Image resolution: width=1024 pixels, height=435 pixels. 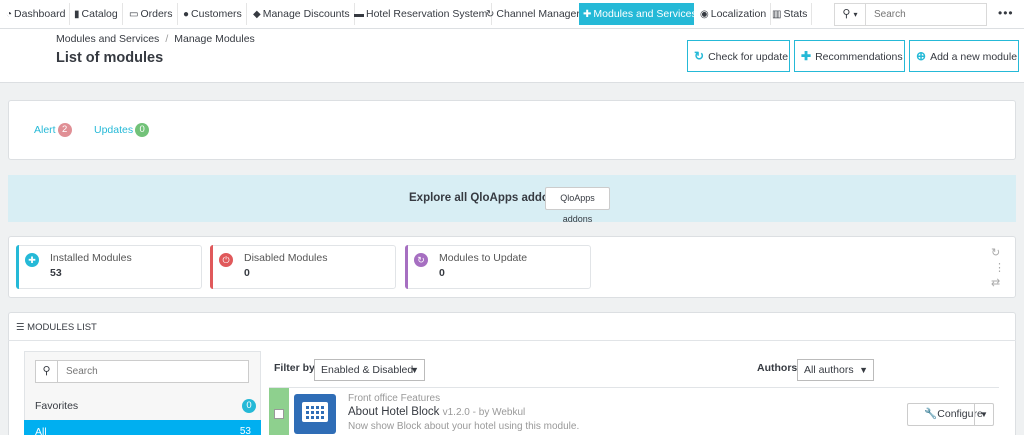 I want to click on nav-item-manage-discounts: ◆ Manage Discounts, so click(x=302, y=14).